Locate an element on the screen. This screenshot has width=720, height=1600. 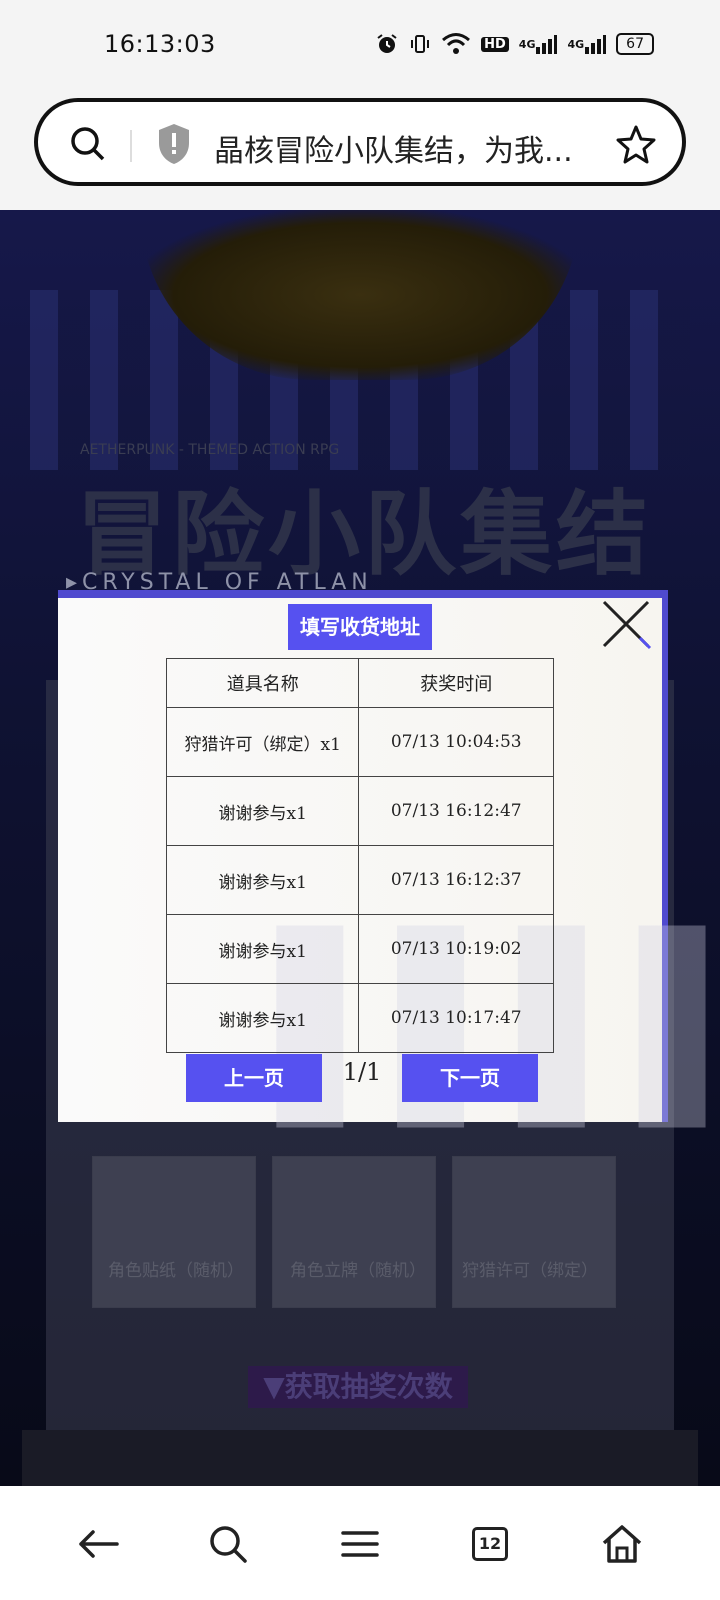
tabs-count-icon: 12 is located at coordinates (490, 1544).